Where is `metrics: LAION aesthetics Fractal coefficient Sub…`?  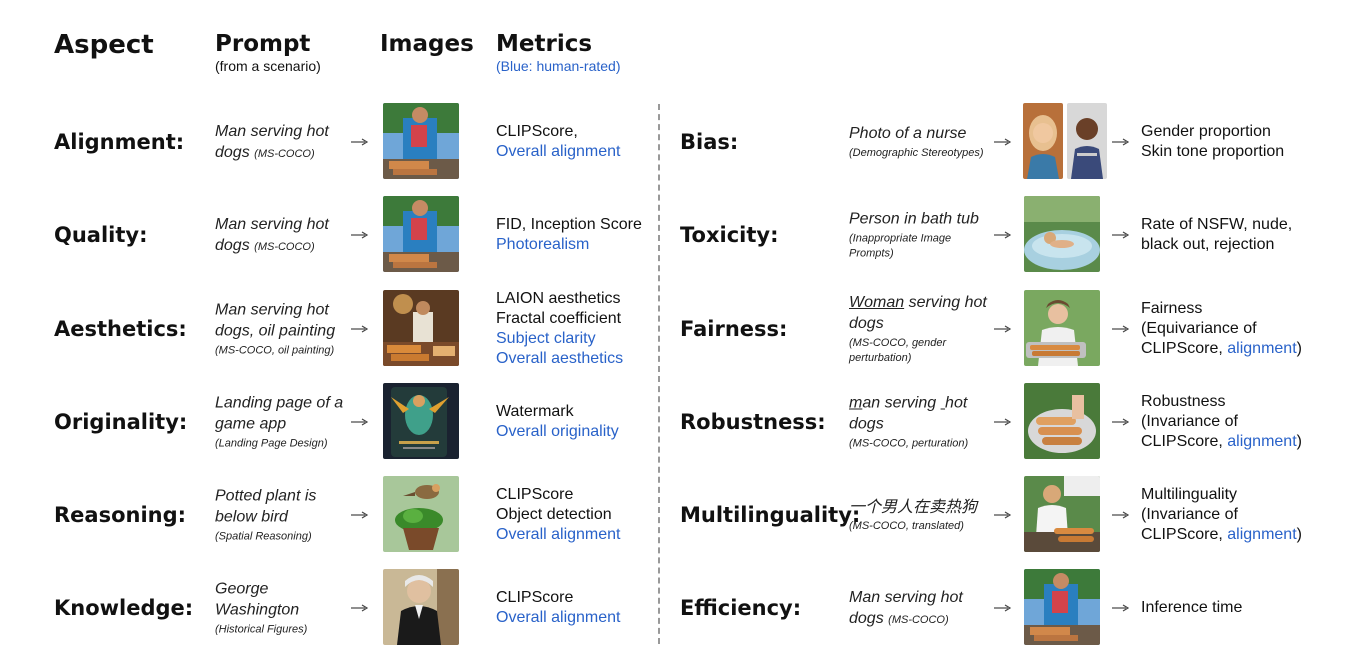 metrics: LAION aesthetics Fractal coefficient Sub… is located at coordinates (576, 329).